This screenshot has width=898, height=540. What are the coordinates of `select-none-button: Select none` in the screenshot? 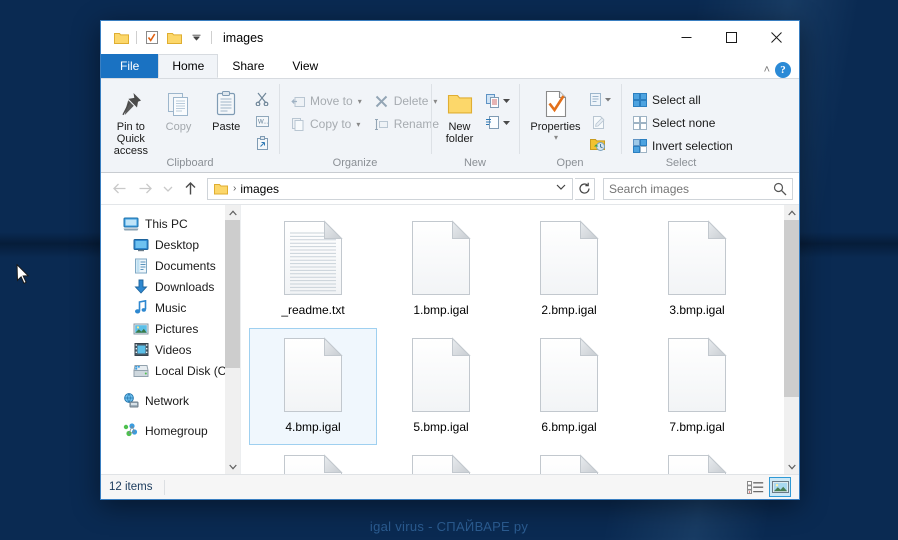 It's located at (682, 123).